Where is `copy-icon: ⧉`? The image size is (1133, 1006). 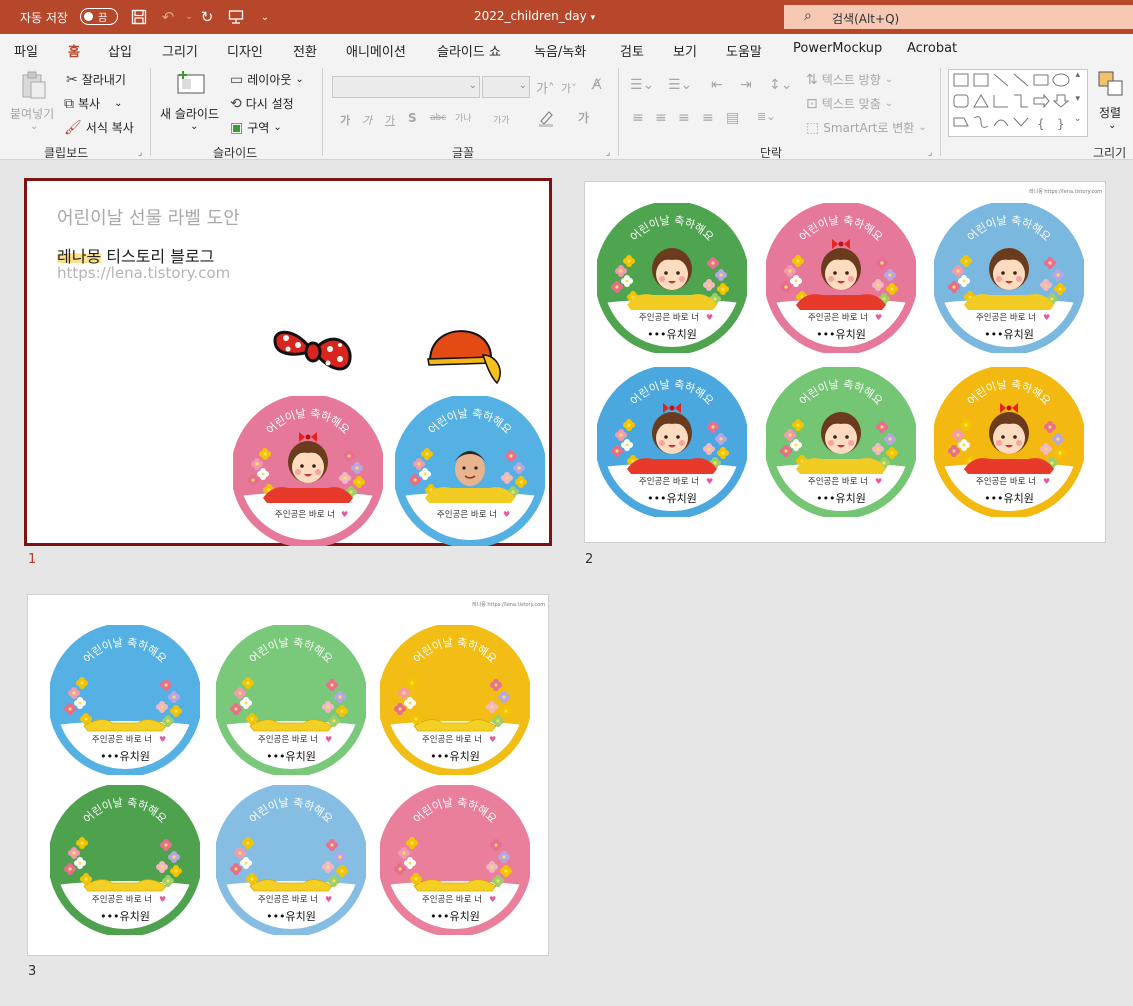
copy-icon: ⧉ is located at coordinates (69, 103).